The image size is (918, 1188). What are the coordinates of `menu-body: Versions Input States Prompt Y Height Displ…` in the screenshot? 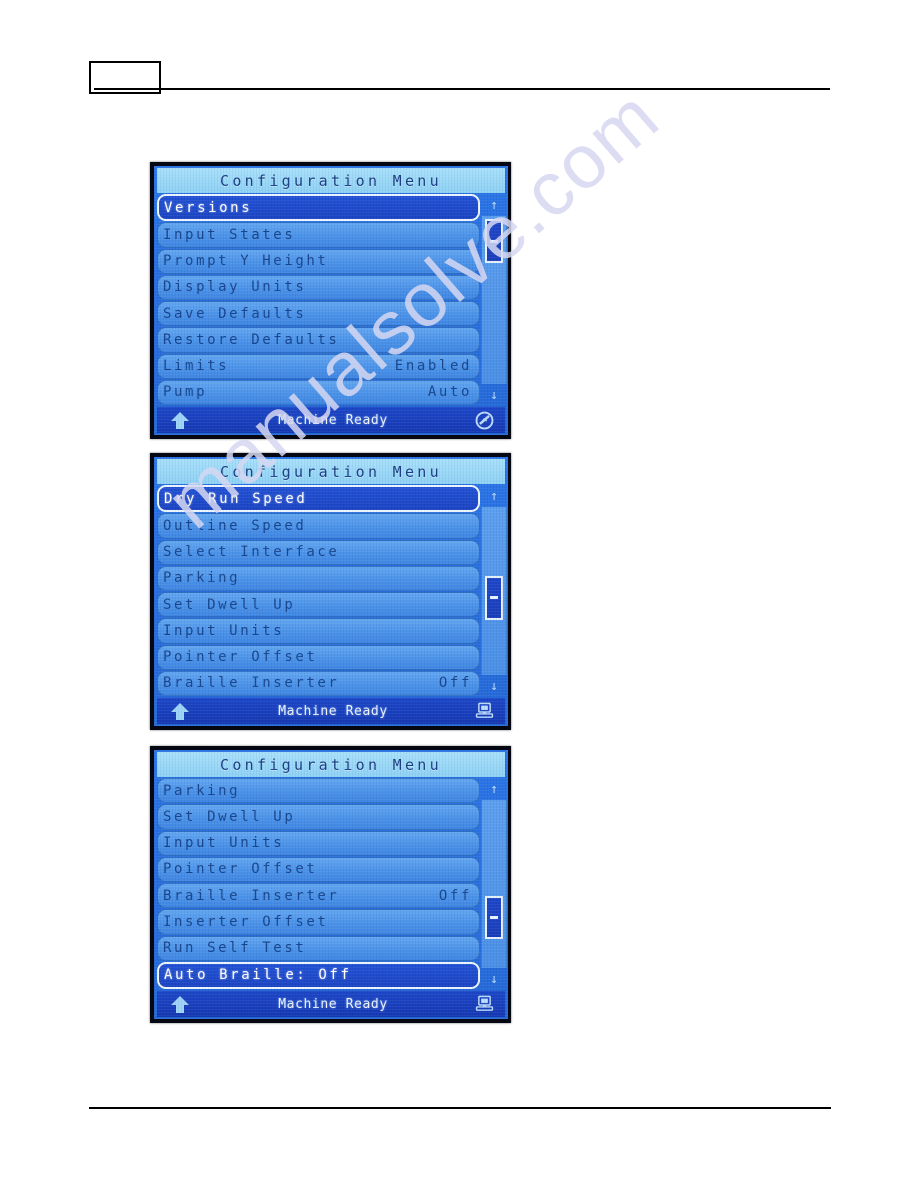 It's located at (331, 300).